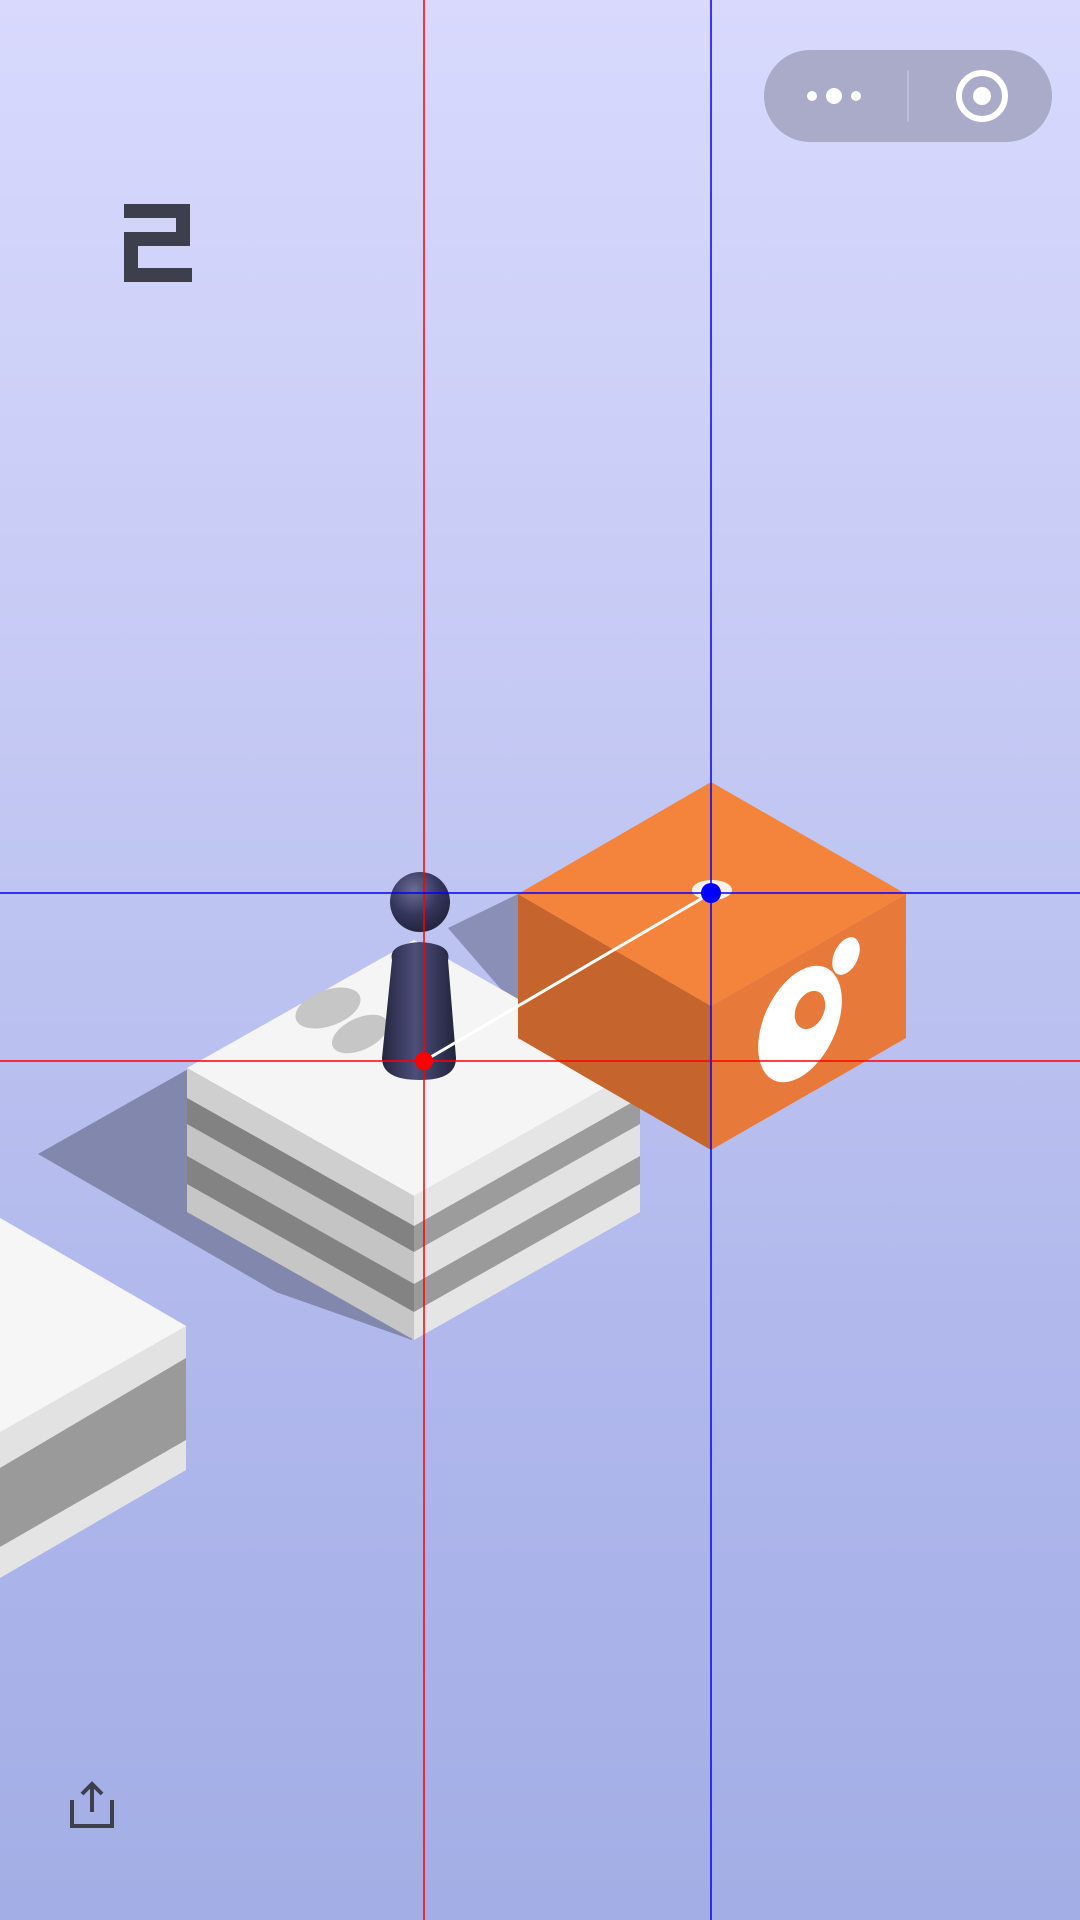  I want to click on target-position-marker, so click(711, 893).